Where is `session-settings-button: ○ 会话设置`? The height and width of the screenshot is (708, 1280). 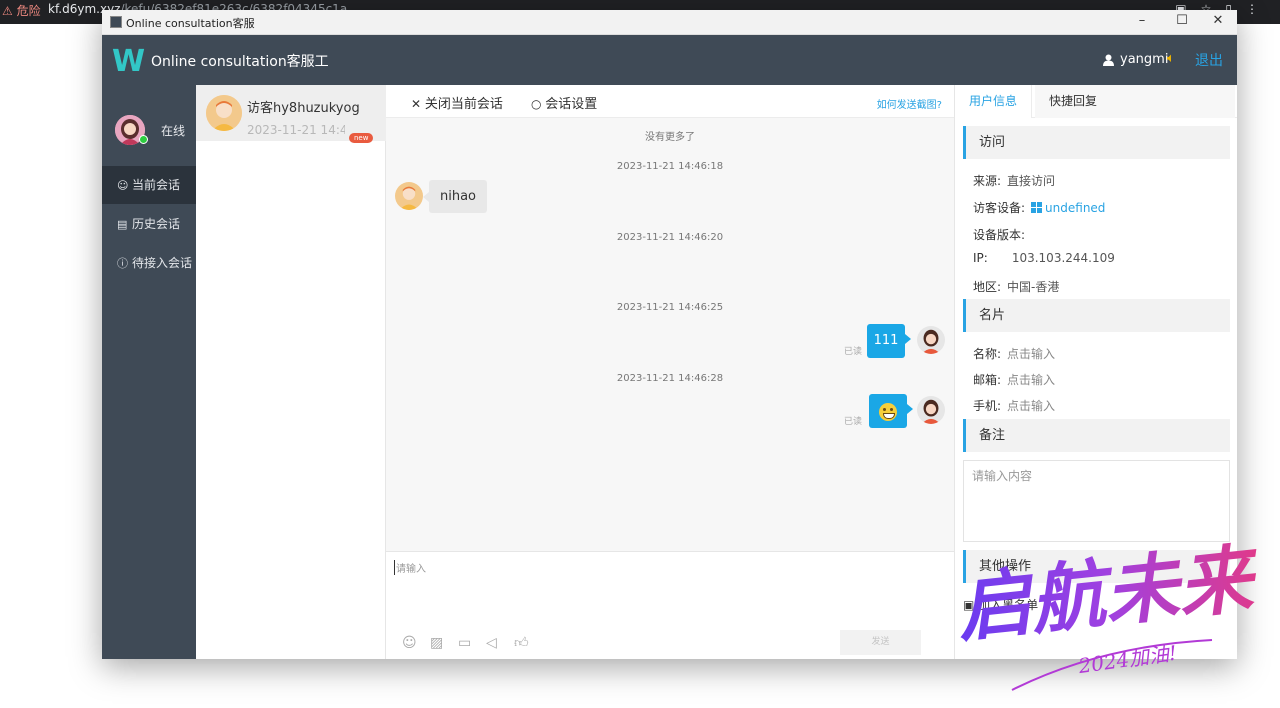
session-settings-button: ○ 会话设置 is located at coordinates (564, 102).